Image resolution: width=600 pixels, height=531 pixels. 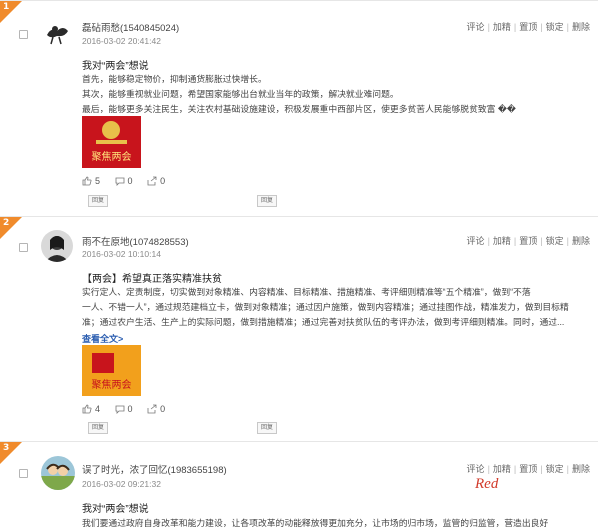 What do you see at coordinates (121, 484) in the screenshot?
I see `post-date: 2016-03-02 09:21:32` at bounding box center [121, 484].